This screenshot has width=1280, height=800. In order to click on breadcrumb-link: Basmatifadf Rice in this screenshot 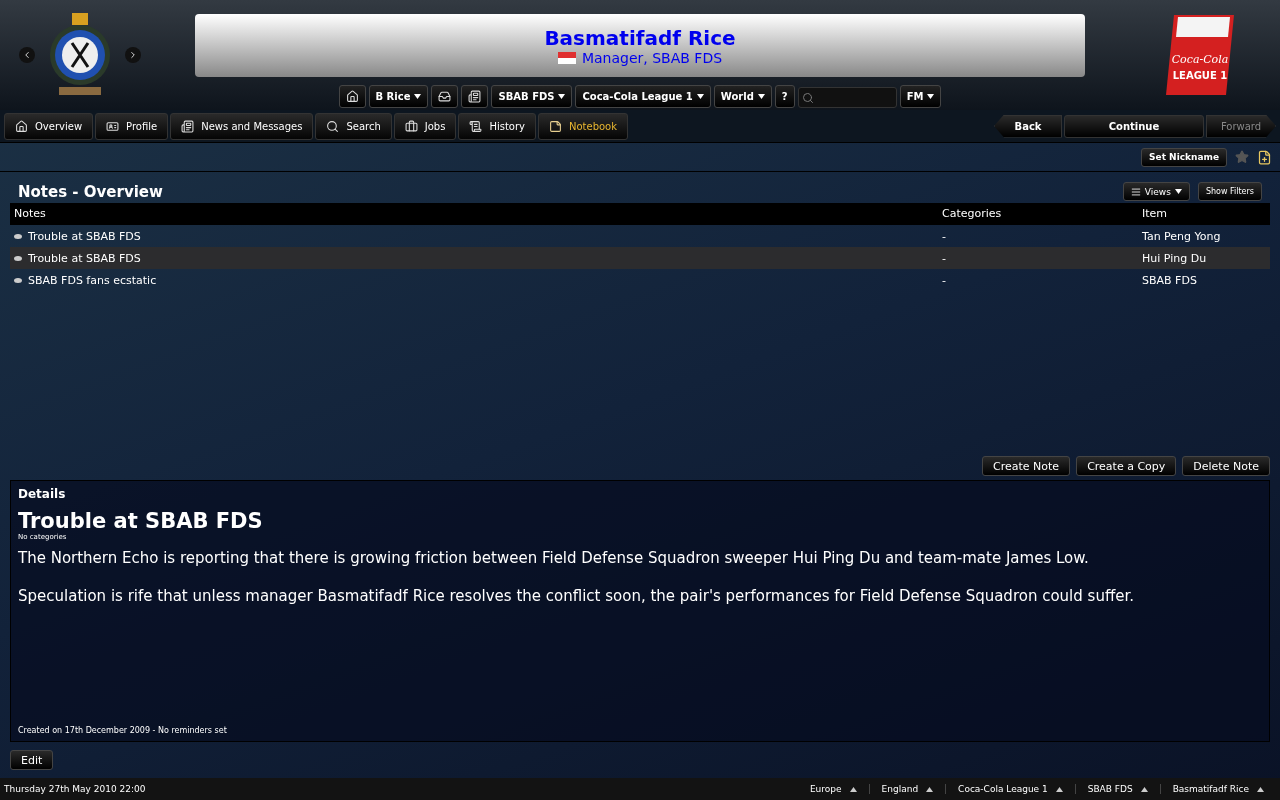, I will do `click(1210, 789)`.